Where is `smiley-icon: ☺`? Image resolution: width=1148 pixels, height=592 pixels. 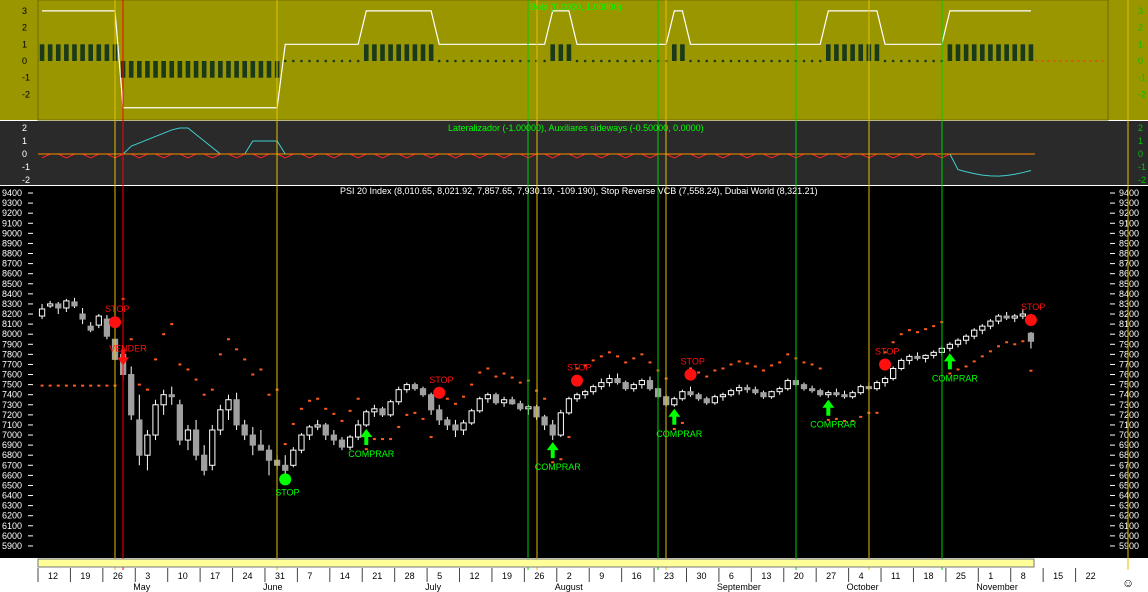
smiley-icon: ☺ is located at coordinates (1128, 583).